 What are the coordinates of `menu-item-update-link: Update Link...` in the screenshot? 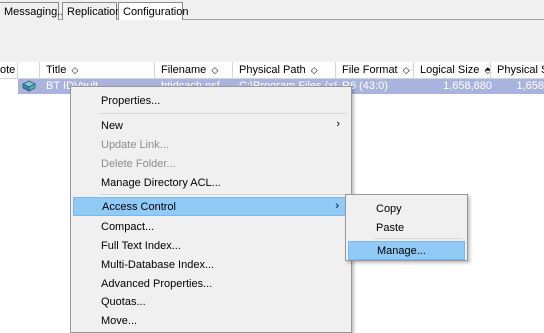 It's located at (135, 145).